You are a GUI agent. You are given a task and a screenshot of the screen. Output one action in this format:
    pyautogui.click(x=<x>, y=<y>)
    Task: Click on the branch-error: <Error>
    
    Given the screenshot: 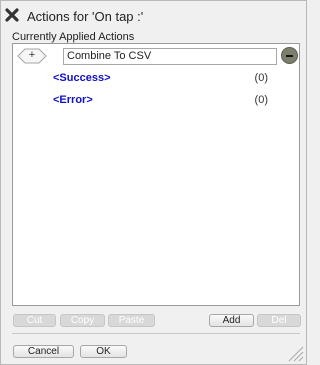 What is the action you would take?
    pyautogui.click(x=73, y=100)
    